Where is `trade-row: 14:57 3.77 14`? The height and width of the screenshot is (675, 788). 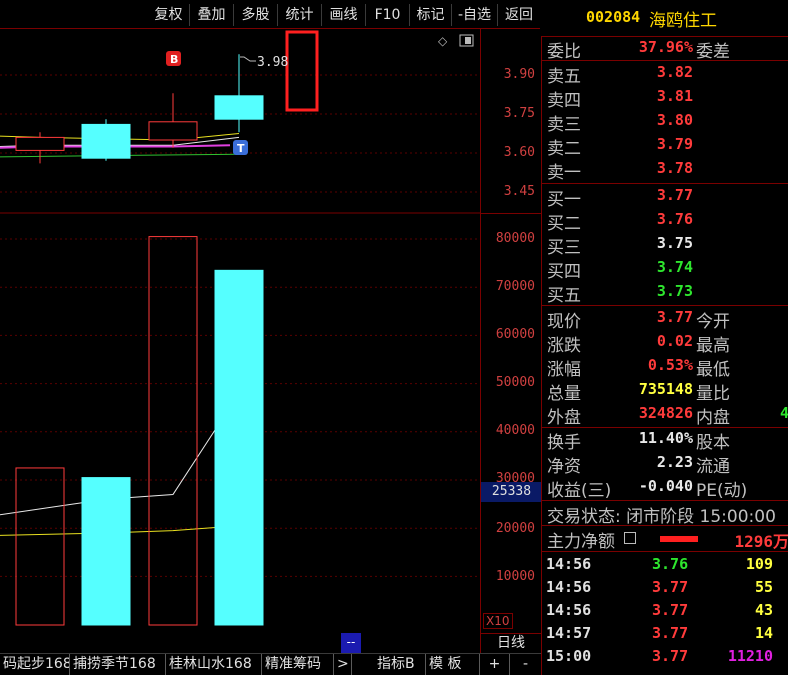 trade-row: 14:57 3.77 14 is located at coordinates (665, 635).